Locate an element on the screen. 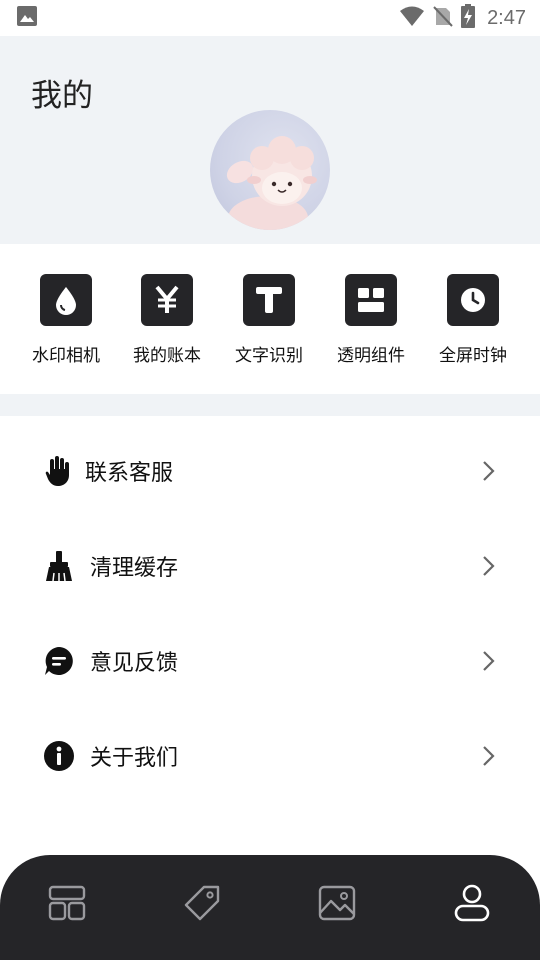 The image size is (540, 960). quick-action-watermark-camera: 水印相机 is located at coordinates (66, 324).